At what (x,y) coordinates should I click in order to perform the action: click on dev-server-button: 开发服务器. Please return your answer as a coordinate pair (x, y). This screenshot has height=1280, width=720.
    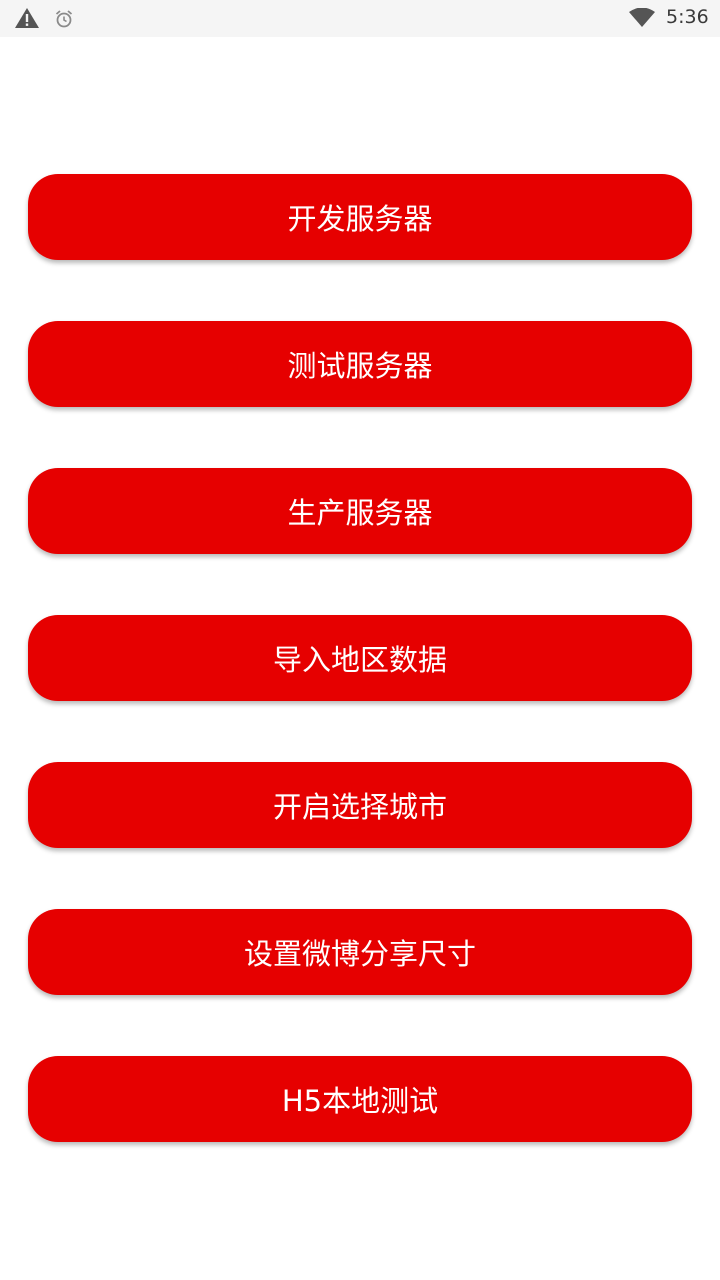
    Looking at the image, I should click on (360, 217).